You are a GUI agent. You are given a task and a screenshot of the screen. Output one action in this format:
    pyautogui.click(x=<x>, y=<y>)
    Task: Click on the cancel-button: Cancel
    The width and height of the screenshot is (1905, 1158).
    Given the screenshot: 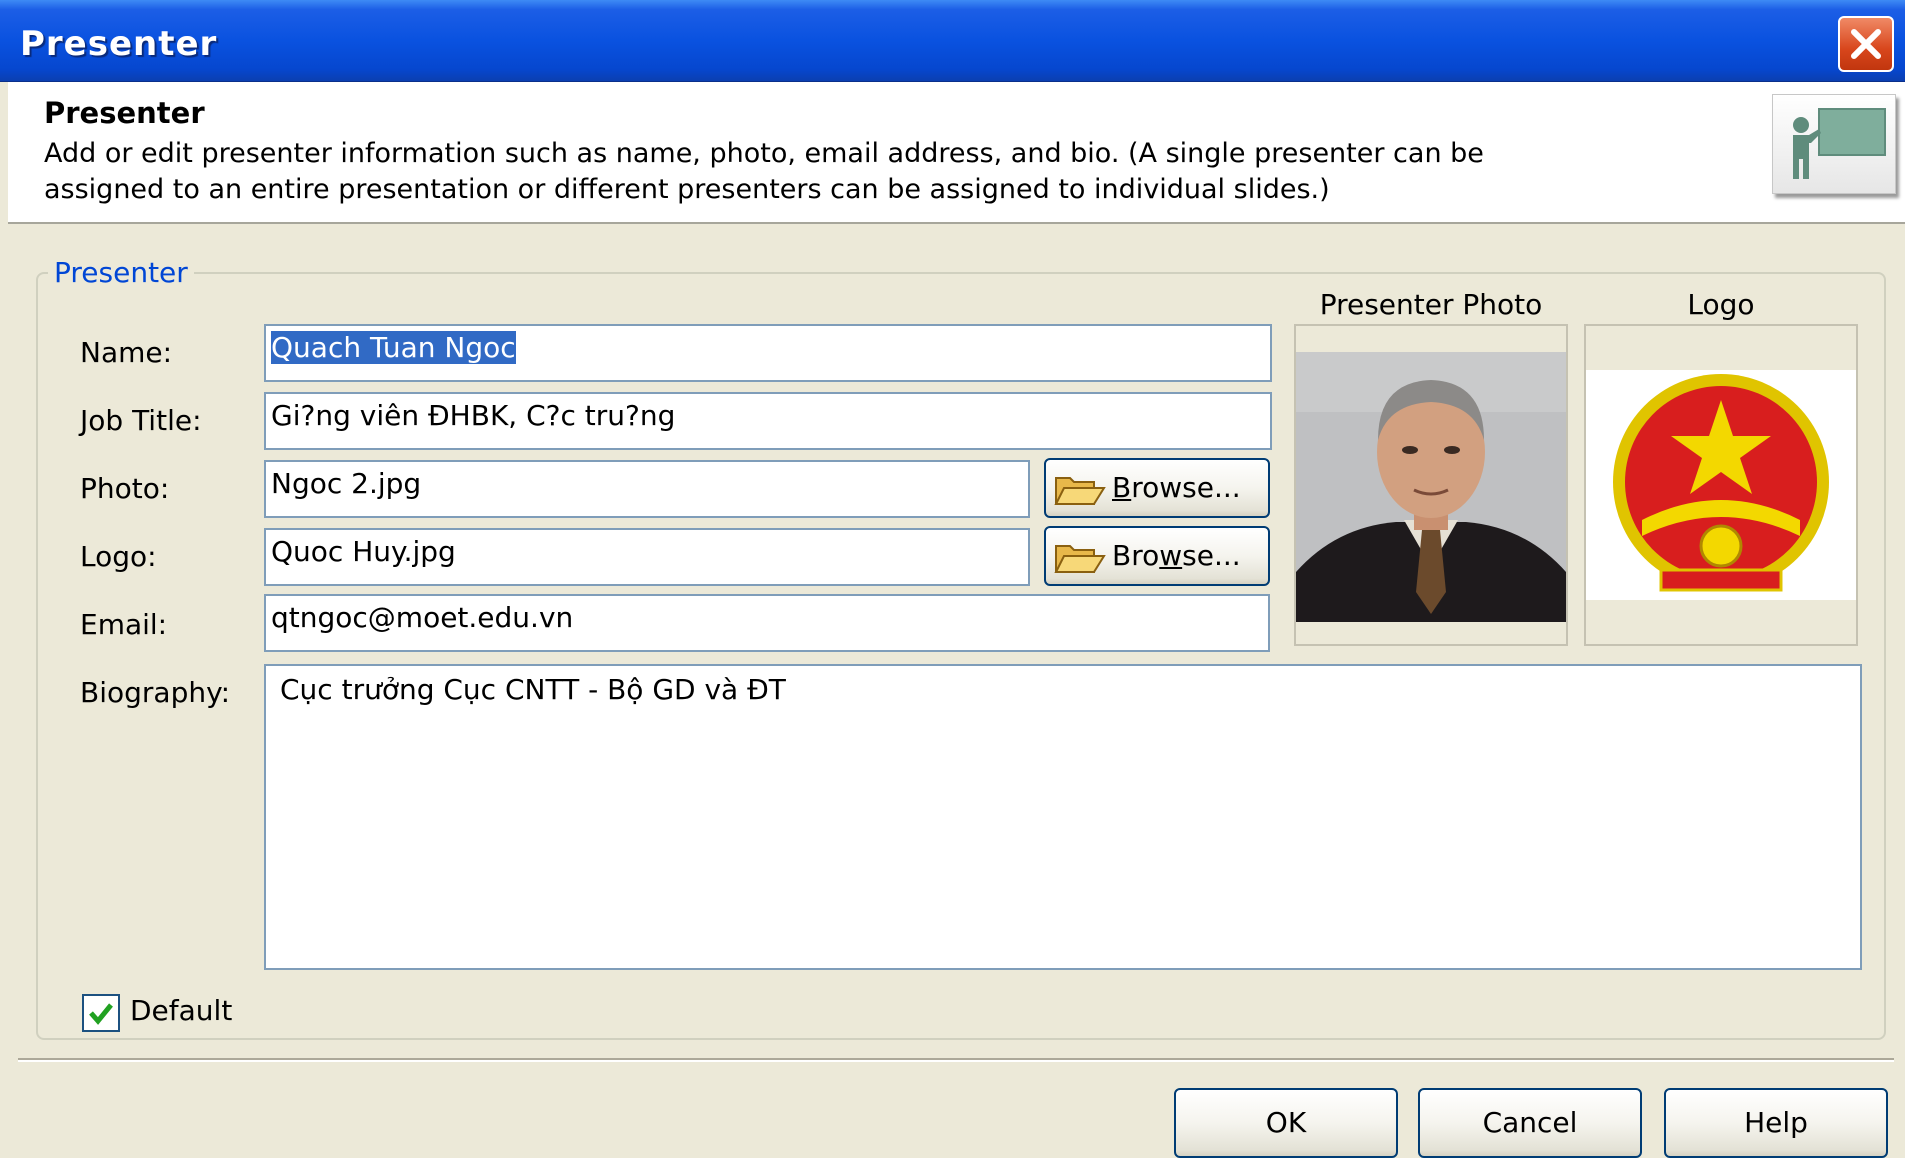 What is the action you would take?
    pyautogui.click(x=1530, y=1123)
    